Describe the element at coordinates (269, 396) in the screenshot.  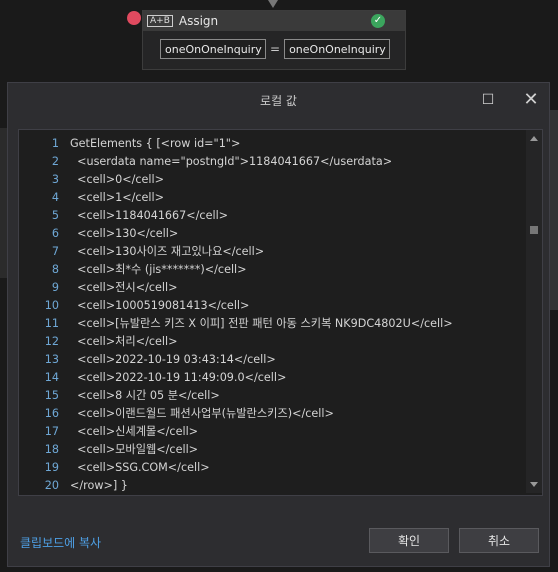
I see `code-line: 15 <cell>8 시간 05 분</cell>` at that location.